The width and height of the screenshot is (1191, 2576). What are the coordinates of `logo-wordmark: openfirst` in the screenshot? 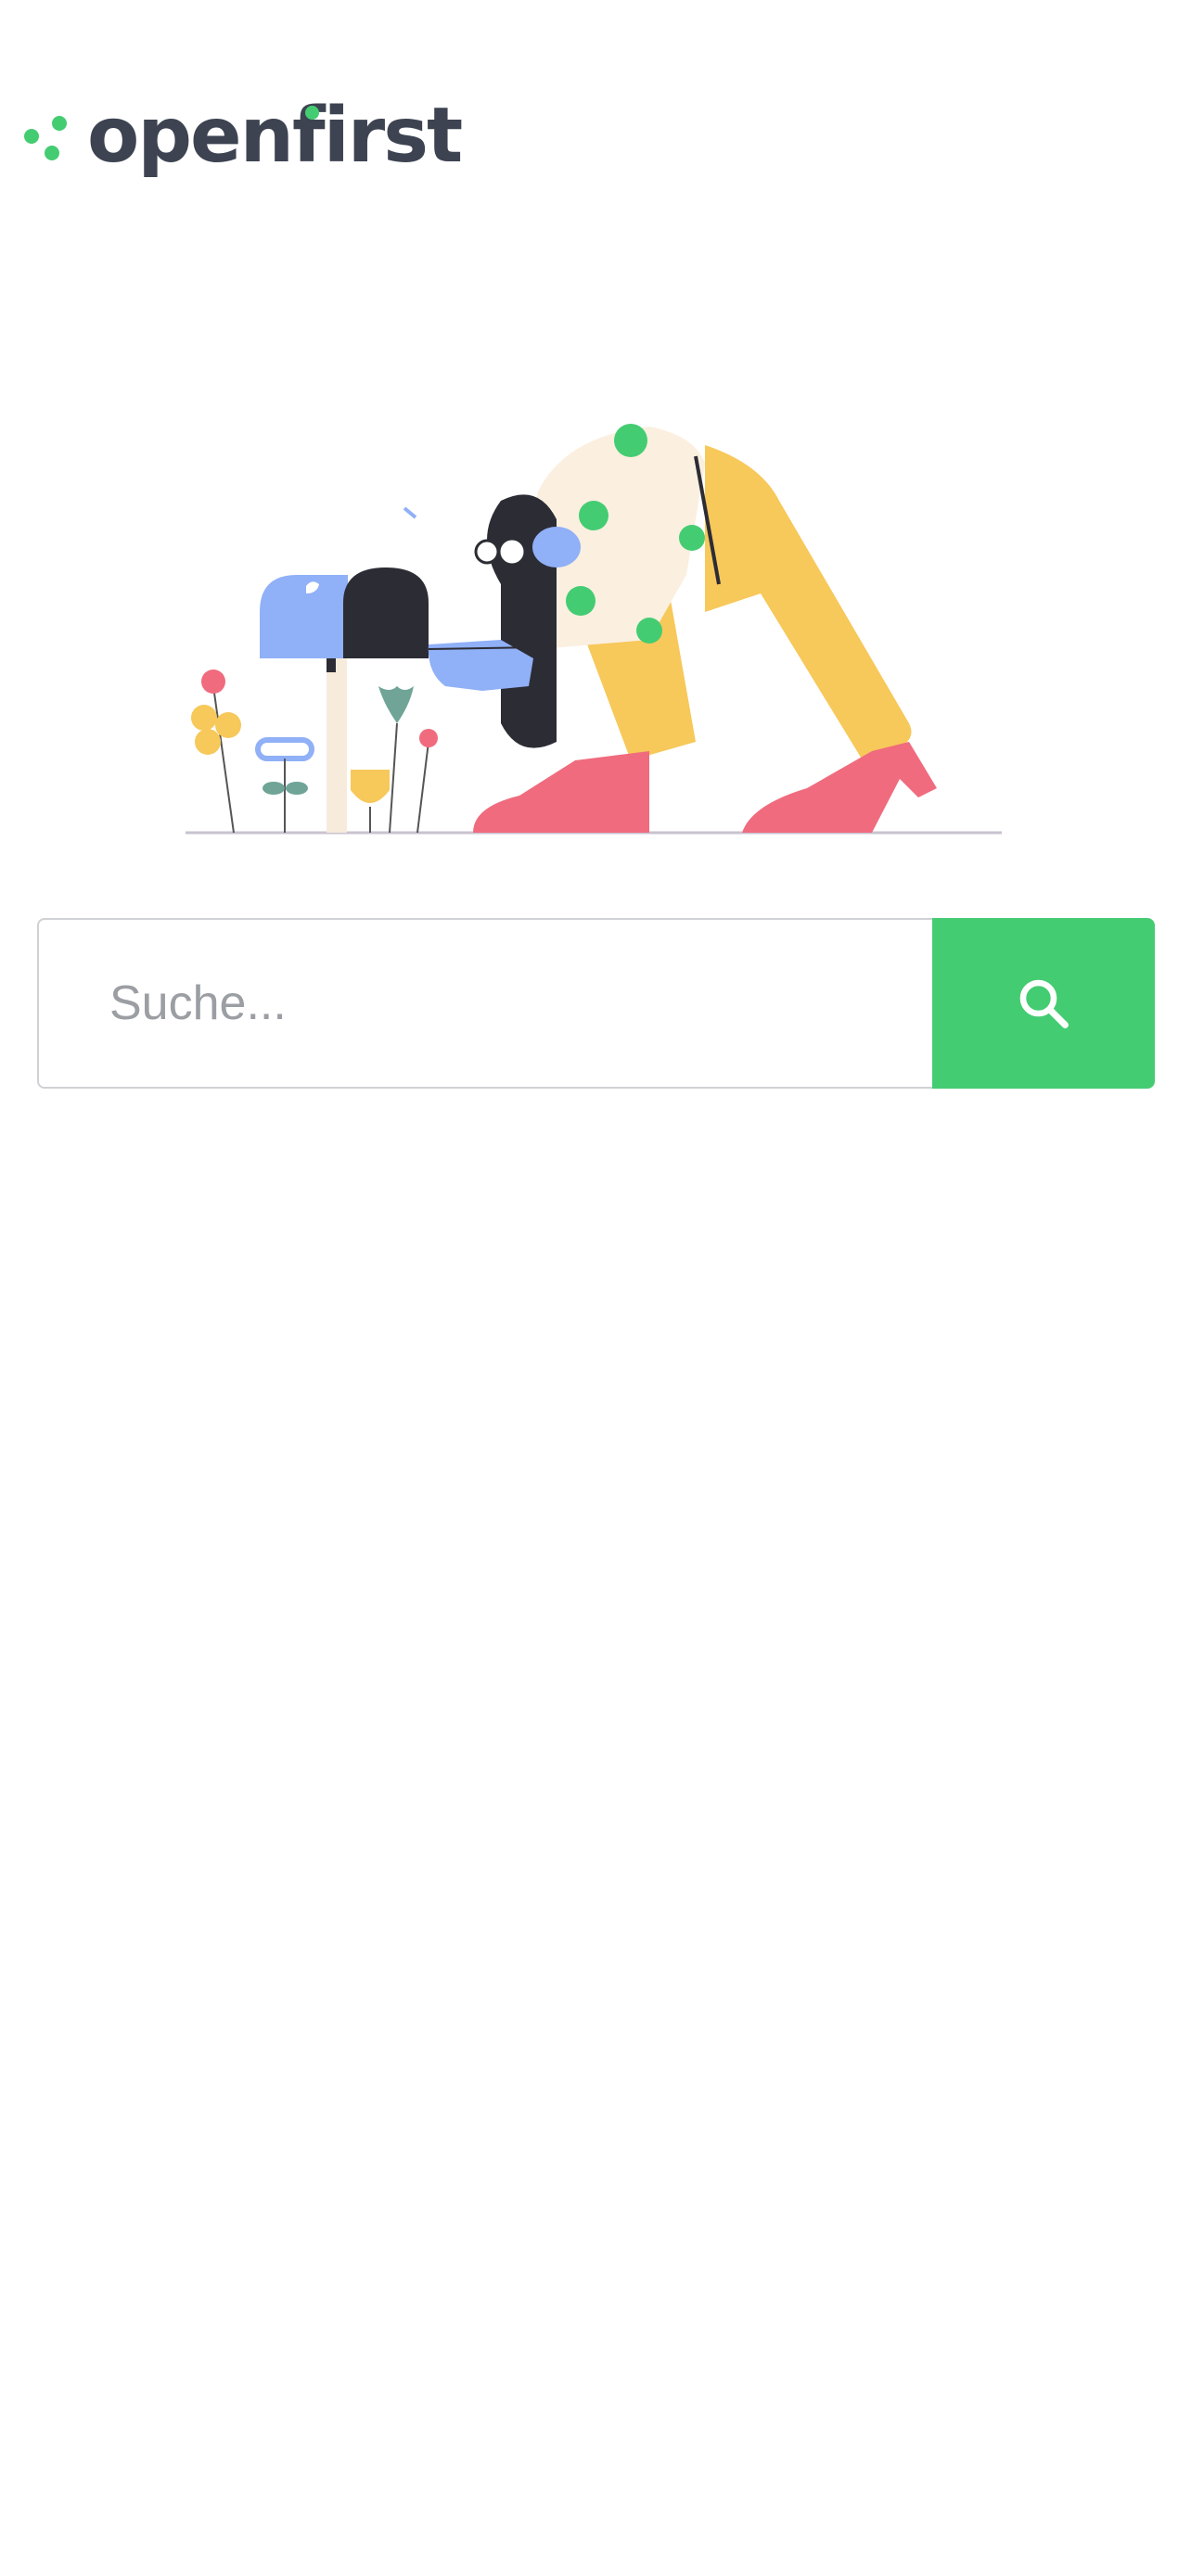 It's located at (275, 136).